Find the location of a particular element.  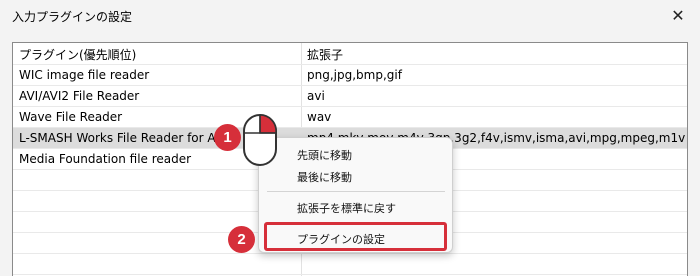

list-header: プラグイン(優先順位) 拡張子 is located at coordinates (350, 54).